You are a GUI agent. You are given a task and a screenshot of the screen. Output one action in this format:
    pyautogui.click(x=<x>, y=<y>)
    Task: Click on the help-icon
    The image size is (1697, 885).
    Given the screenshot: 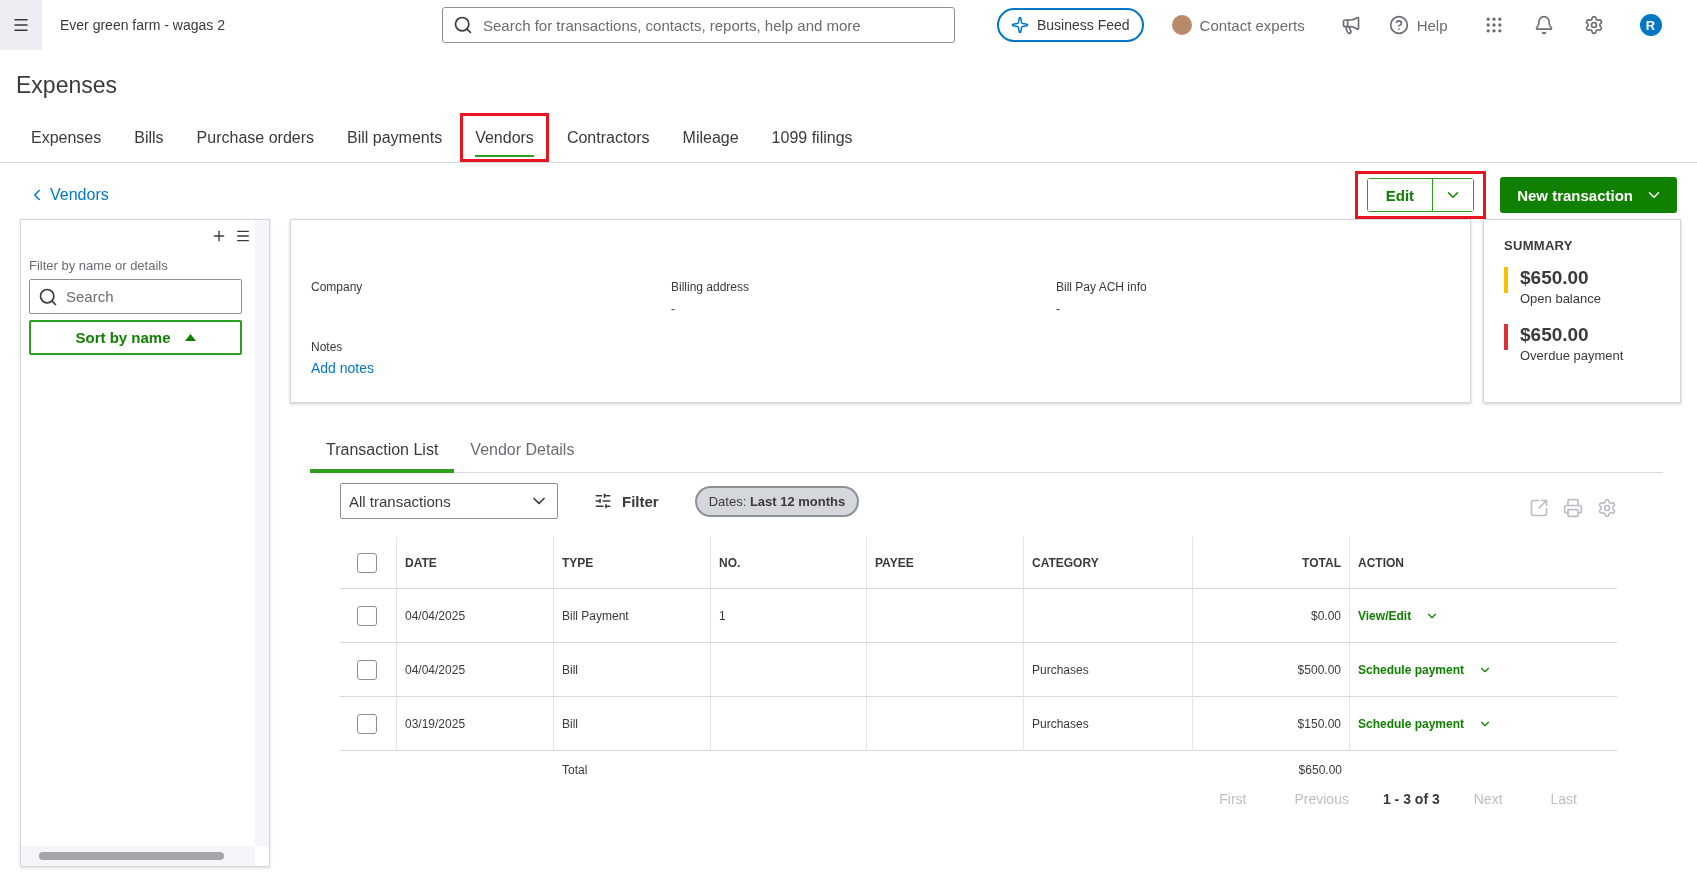 What is the action you would take?
    pyautogui.click(x=1398, y=25)
    